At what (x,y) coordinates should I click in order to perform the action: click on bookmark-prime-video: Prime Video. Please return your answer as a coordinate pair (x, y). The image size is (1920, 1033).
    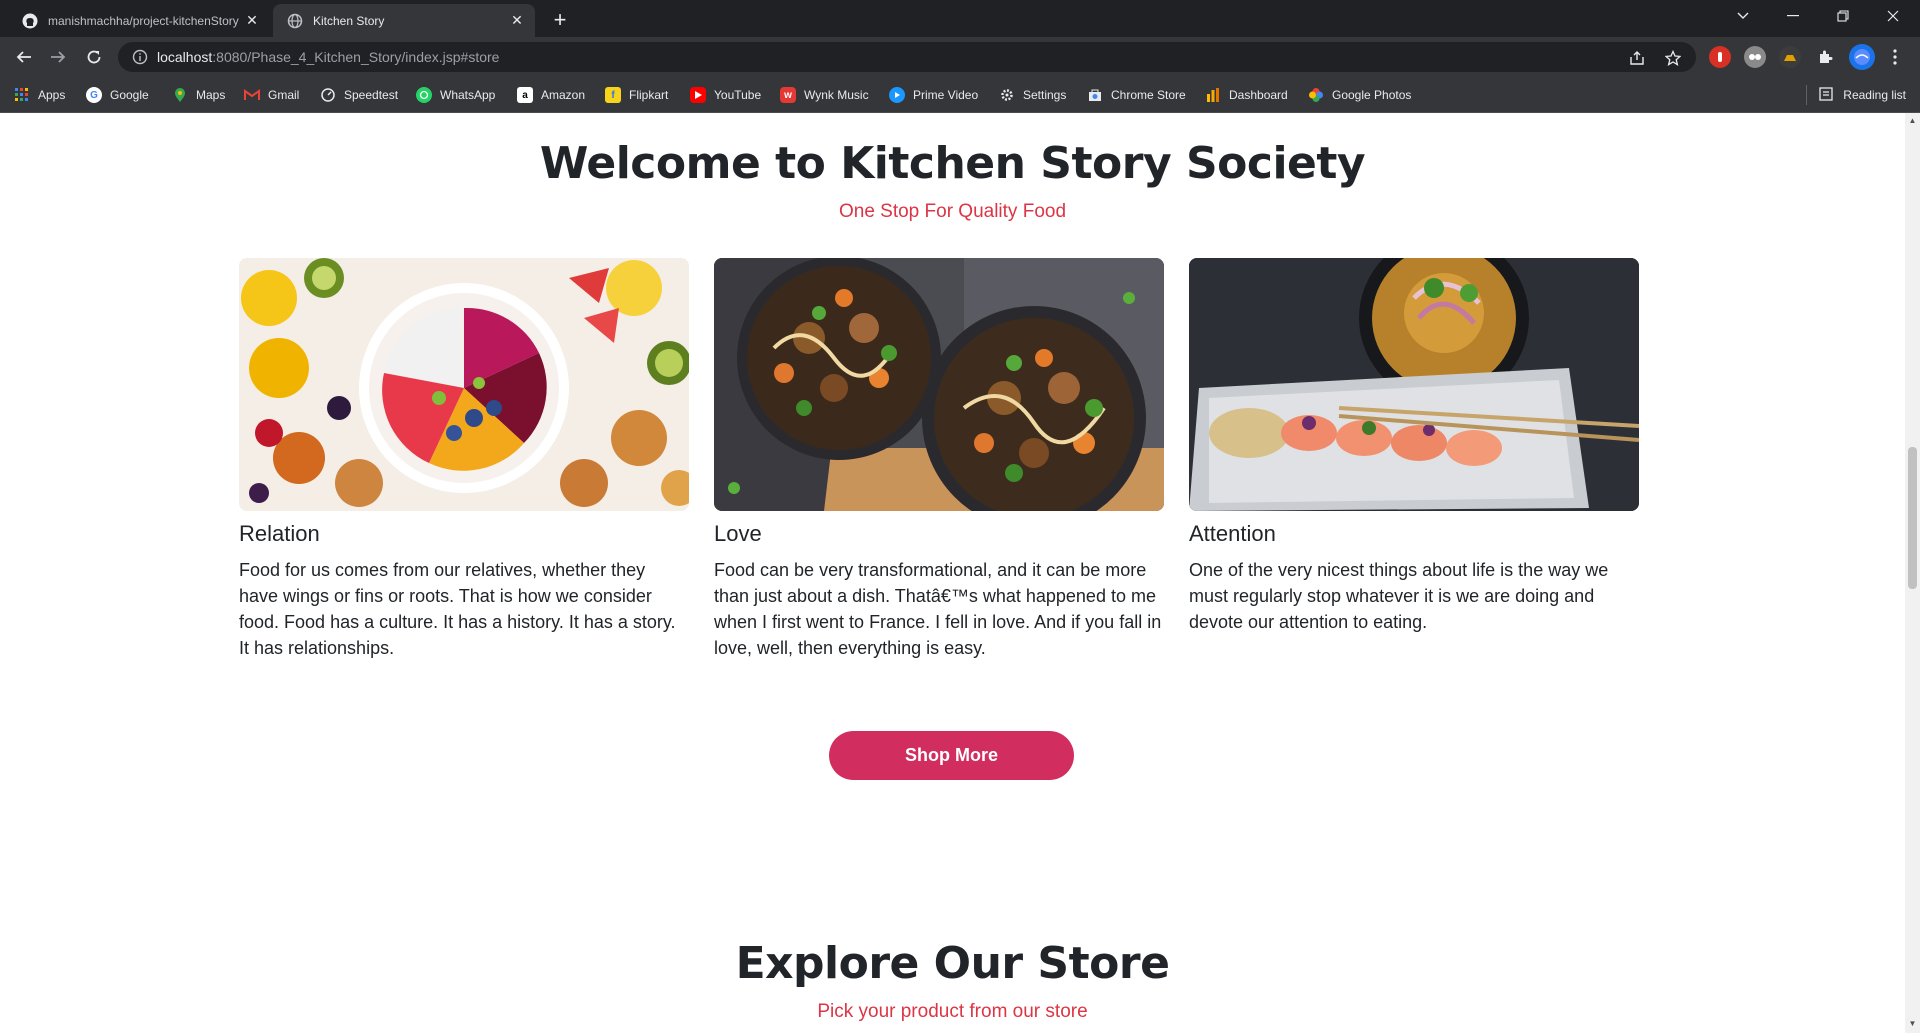
    Looking at the image, I should click on (933, 95).